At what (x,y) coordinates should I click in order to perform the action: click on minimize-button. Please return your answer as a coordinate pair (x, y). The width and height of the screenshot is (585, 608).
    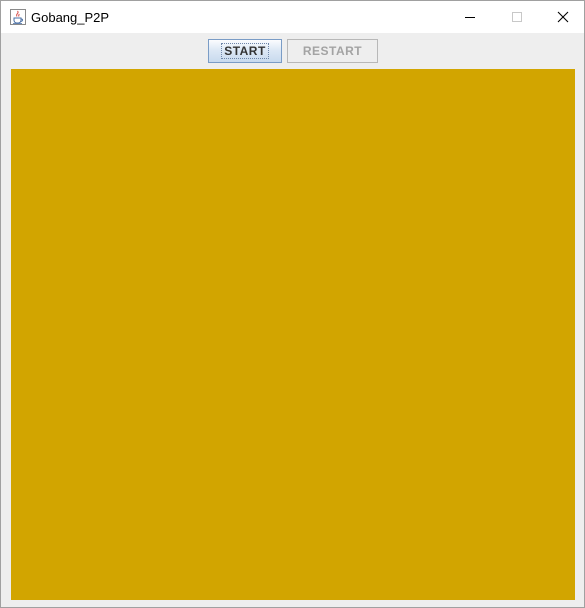
    Looking at the image, I should click on (469, 17).